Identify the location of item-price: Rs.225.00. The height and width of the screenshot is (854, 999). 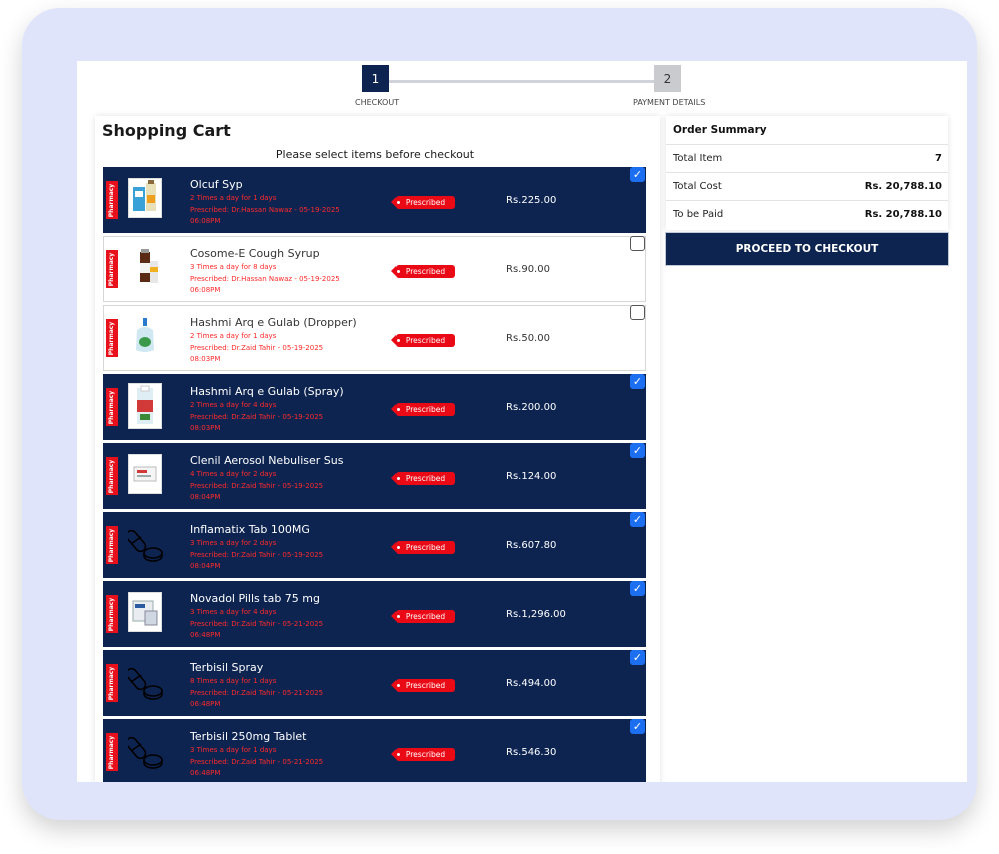
(531, 200).